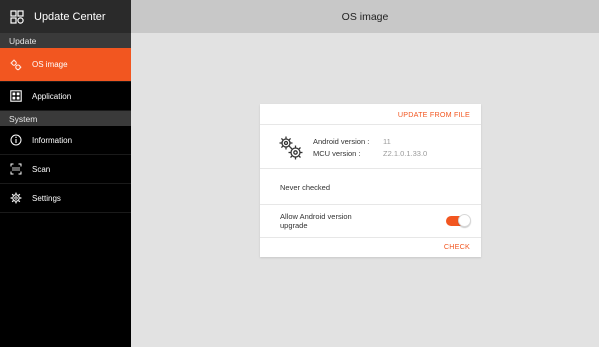  What do you see at coordinates (50, 64) in the screenshot?
I see `sidebar-item-label: OS image` at bounding box center [50, 64].